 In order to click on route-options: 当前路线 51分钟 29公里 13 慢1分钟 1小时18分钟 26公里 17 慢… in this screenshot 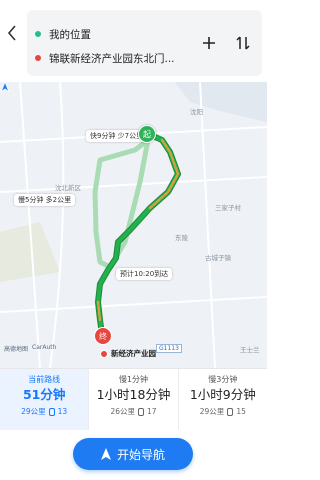, I will do `click(133, 399)`.